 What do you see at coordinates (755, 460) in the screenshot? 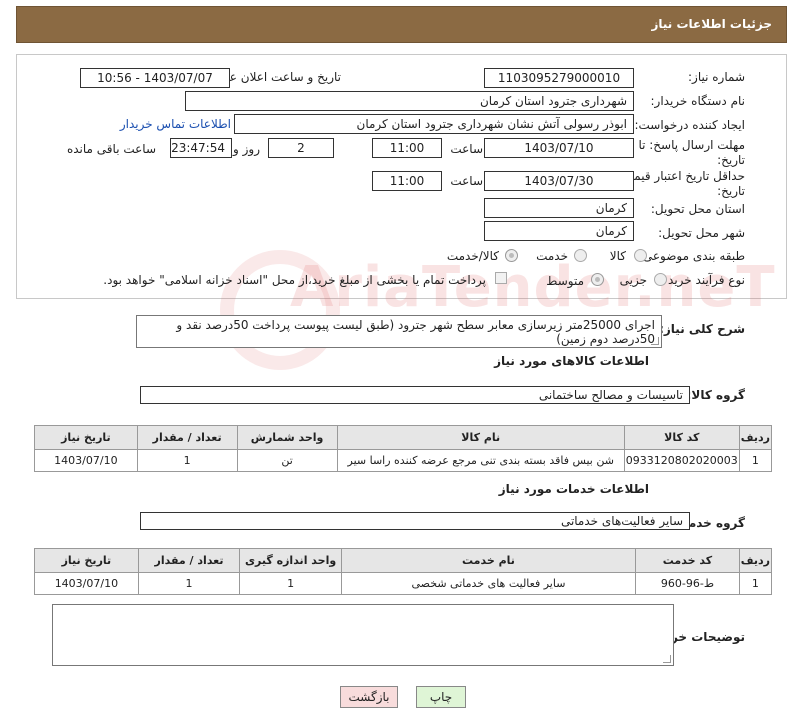
I see `goods-cell-row: 1` at bounding box center [755, 460].